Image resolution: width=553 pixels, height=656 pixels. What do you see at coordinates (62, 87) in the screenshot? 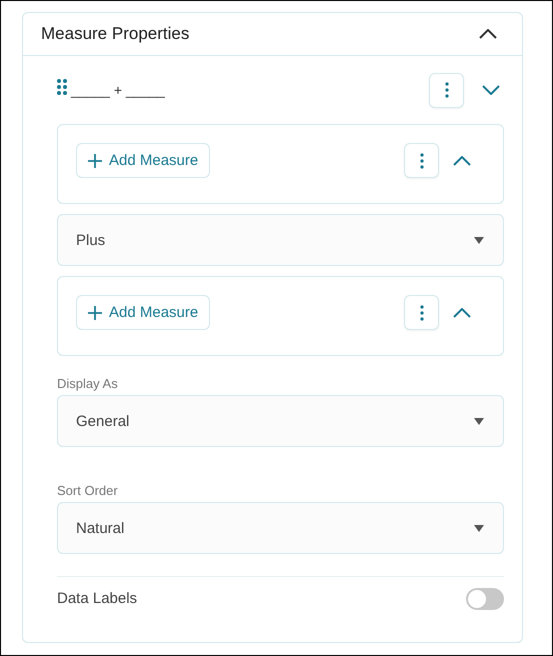
I see `drag-handle-icon` at bounding box center [62, 87].